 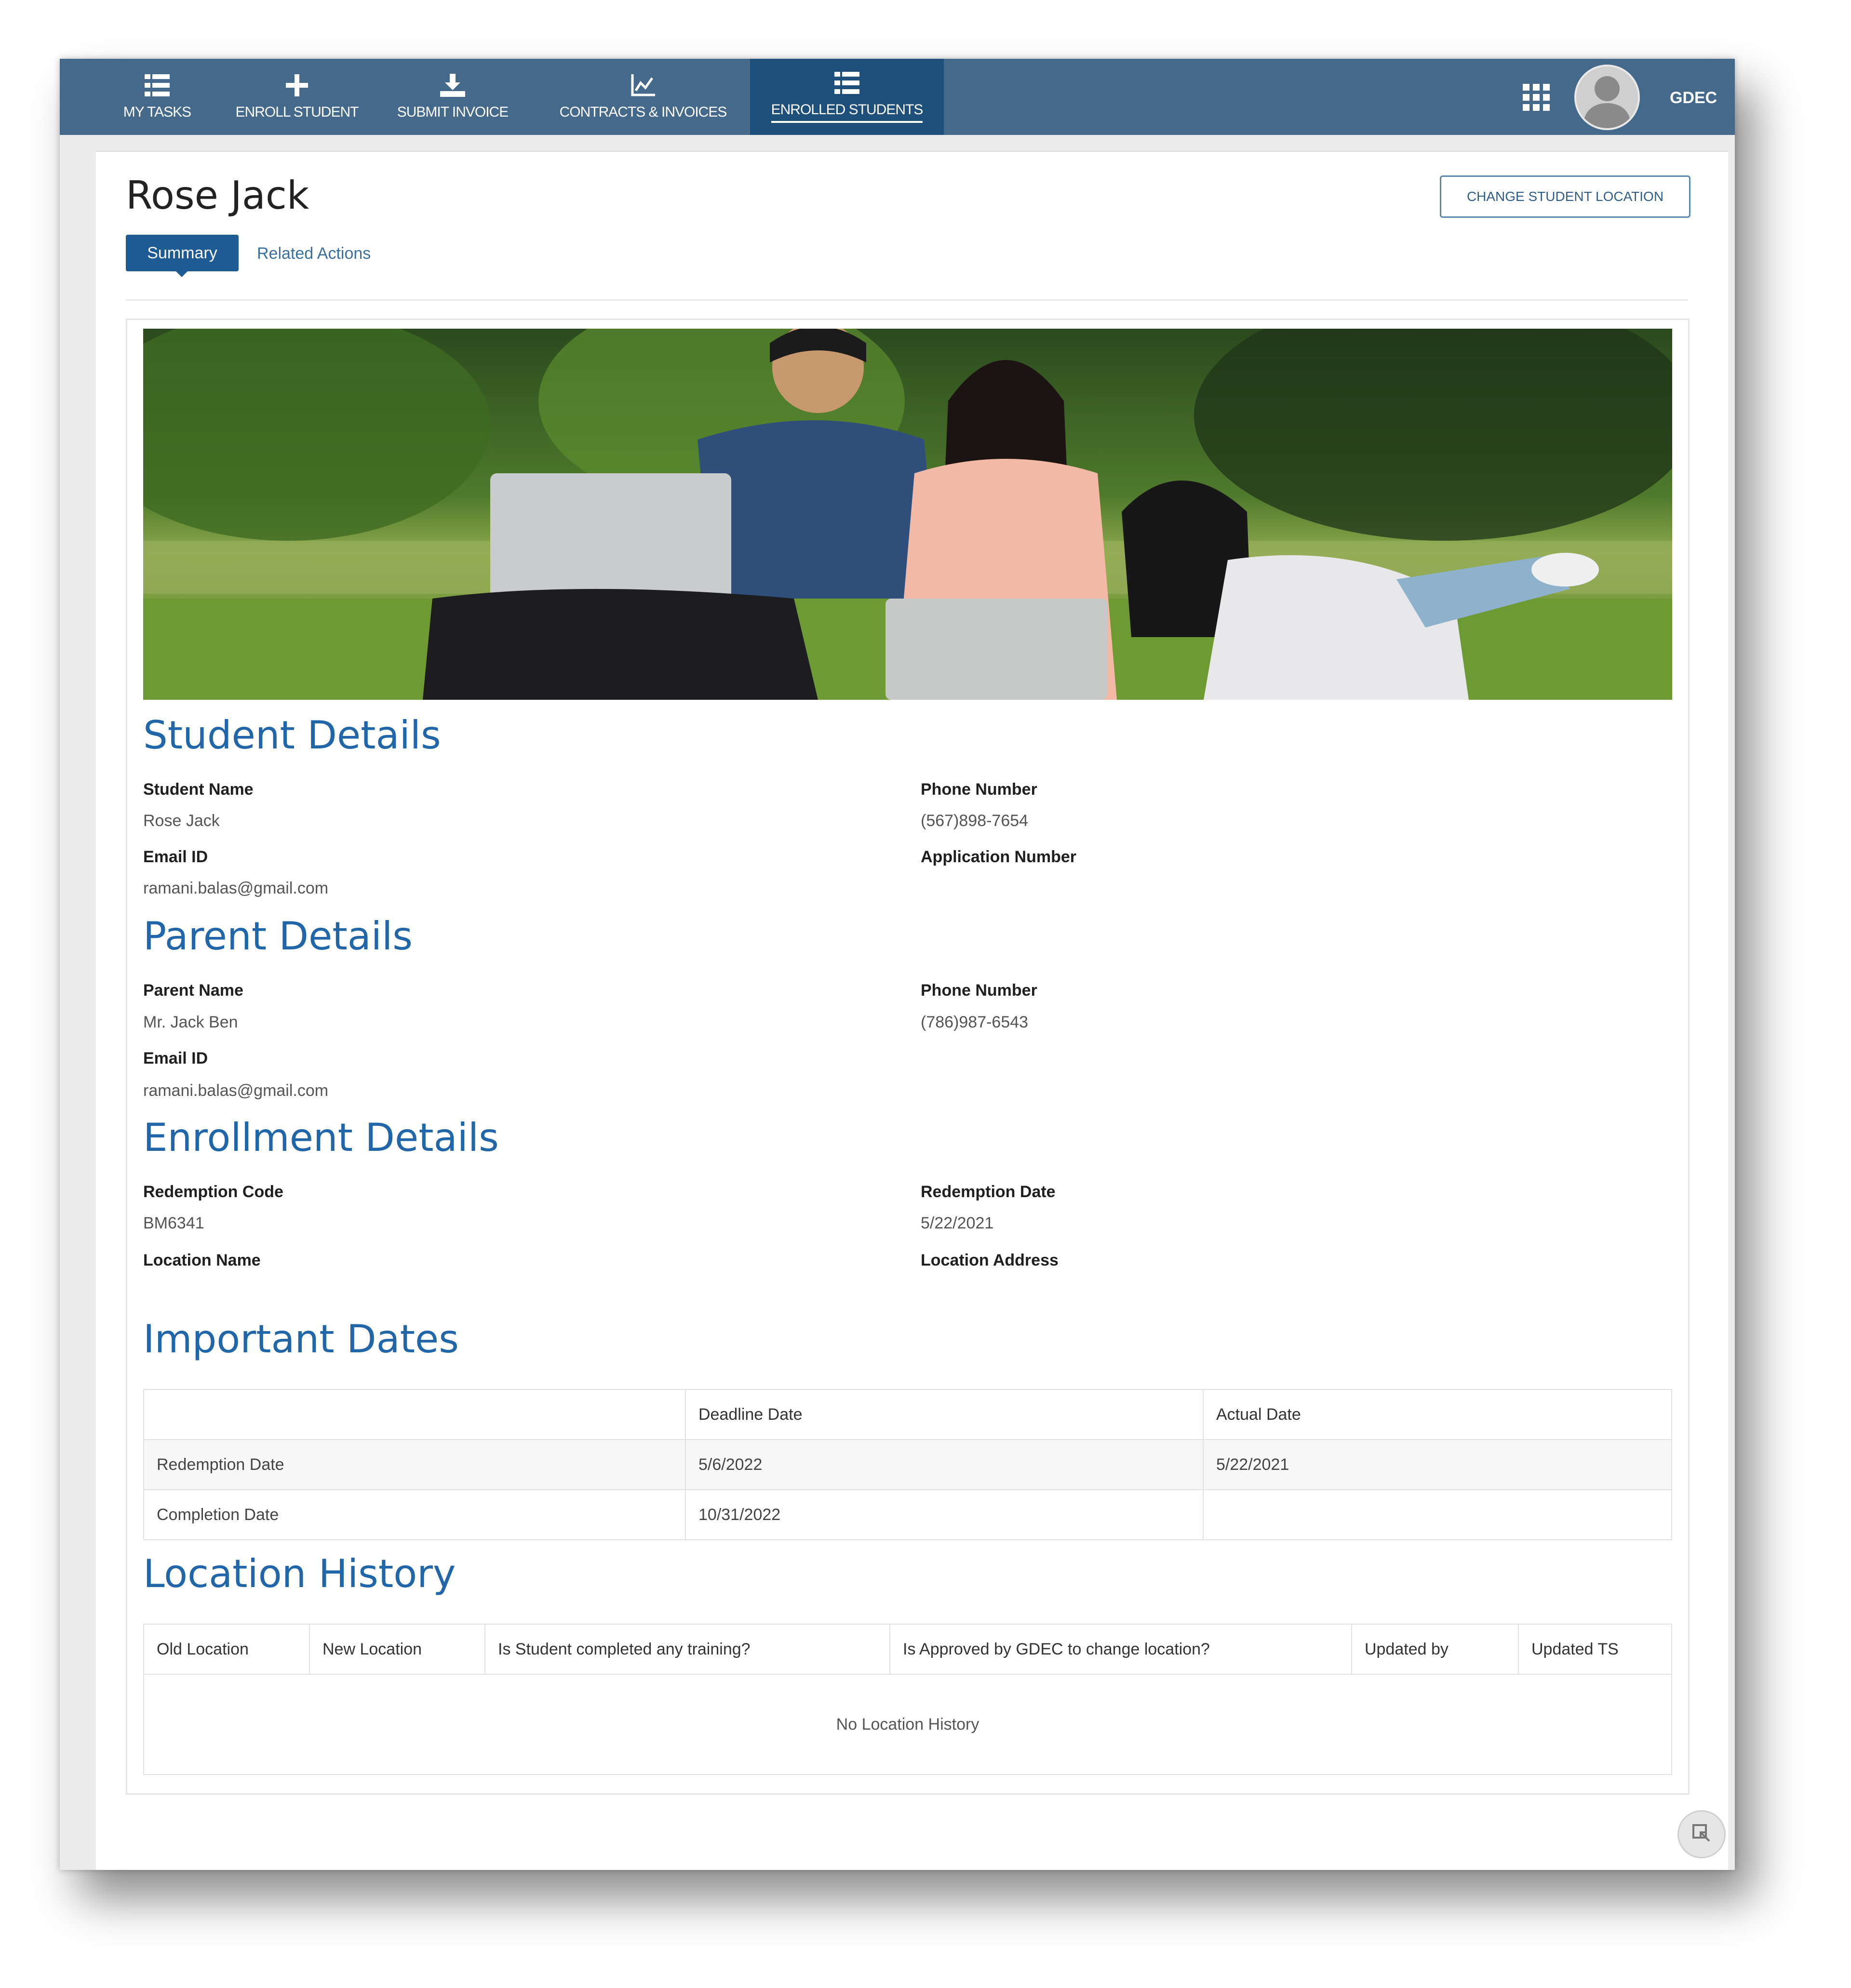 What do you see at coordinates (1120, 1649) in the screenshot?
I see `column-header: Is Approved by GDEC to change location?` at bounding box center [1120, 1649].